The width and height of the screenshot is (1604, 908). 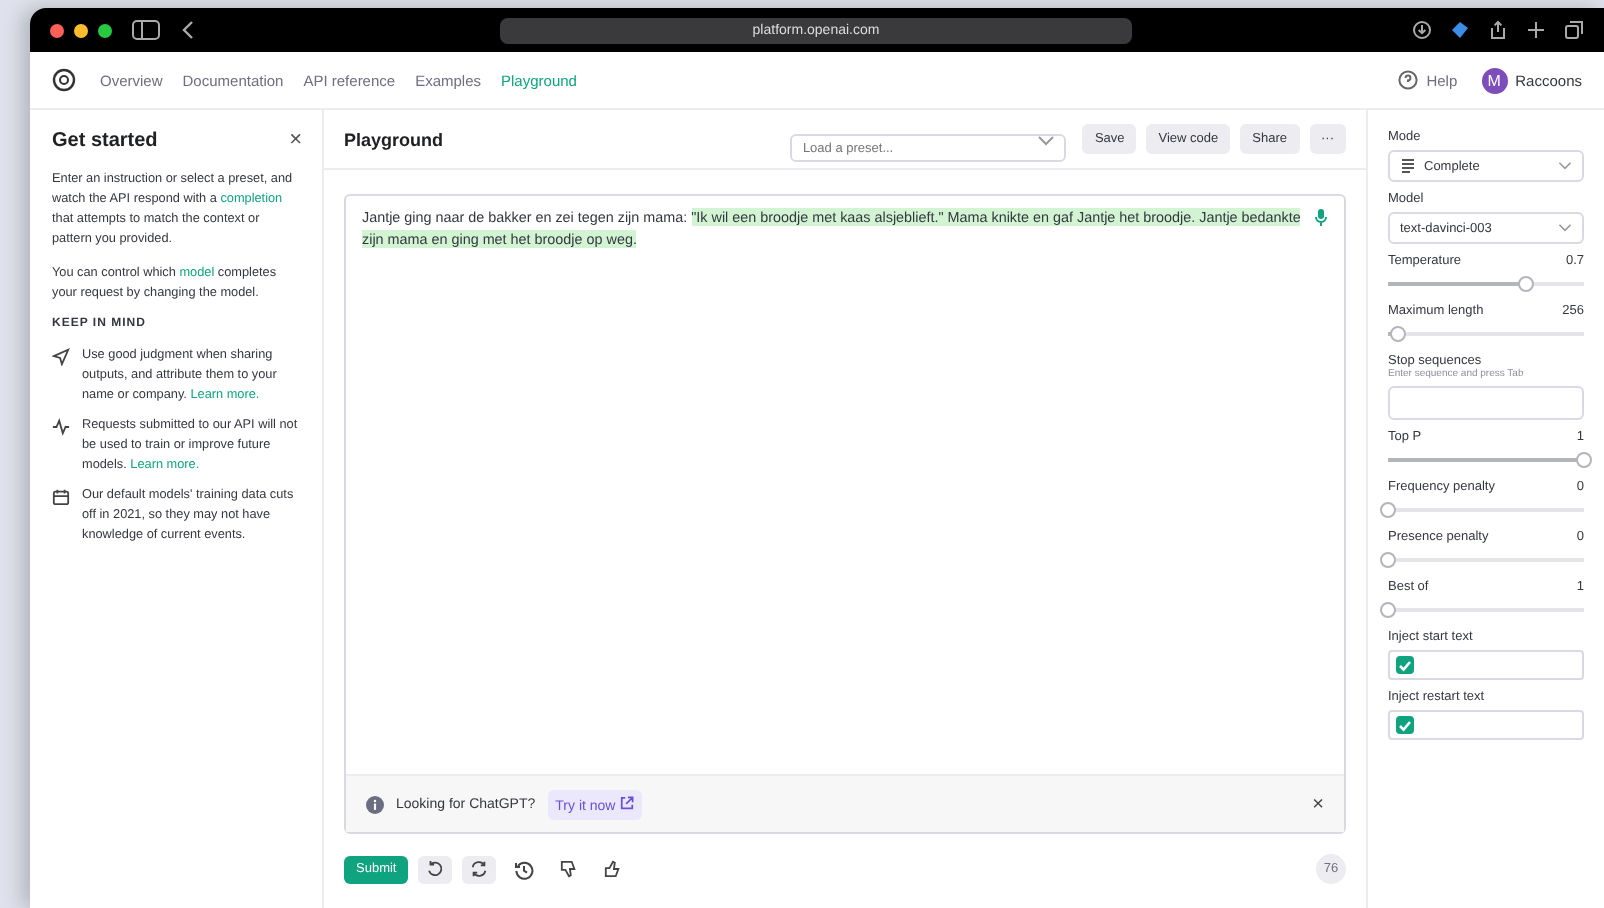 What do you see at coordinates (1536, 30) in the screenshot?
I see `new-tab-icon` at bounding box center [1536, 30].